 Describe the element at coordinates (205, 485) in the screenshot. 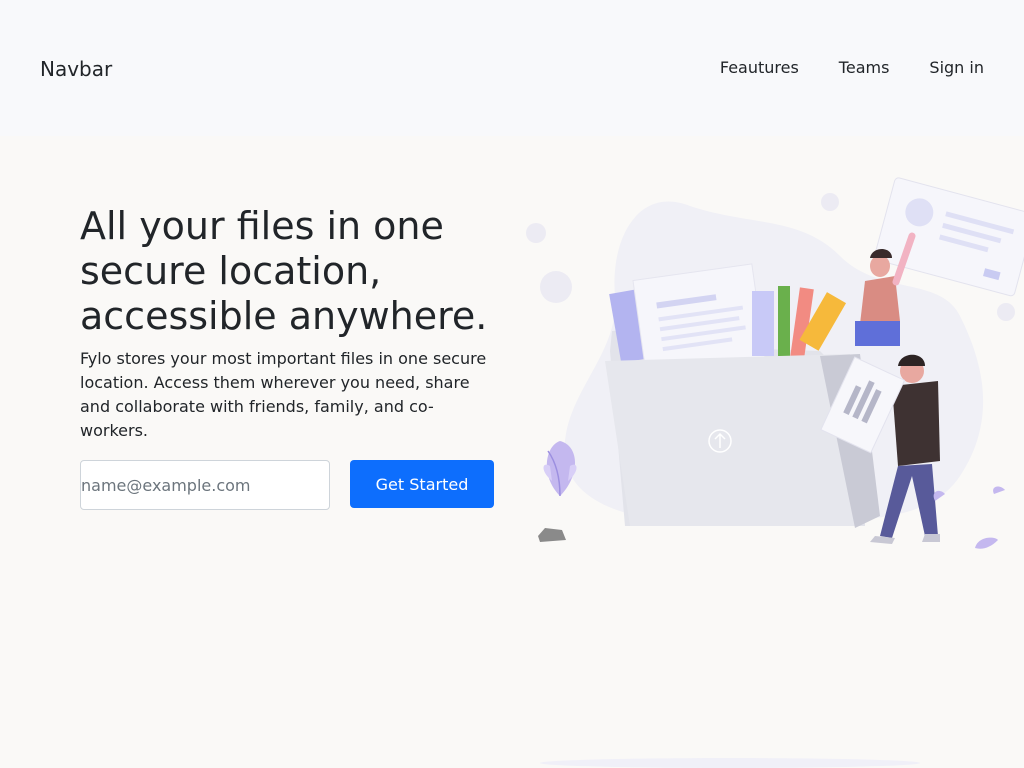

I see `email-input` at that location.